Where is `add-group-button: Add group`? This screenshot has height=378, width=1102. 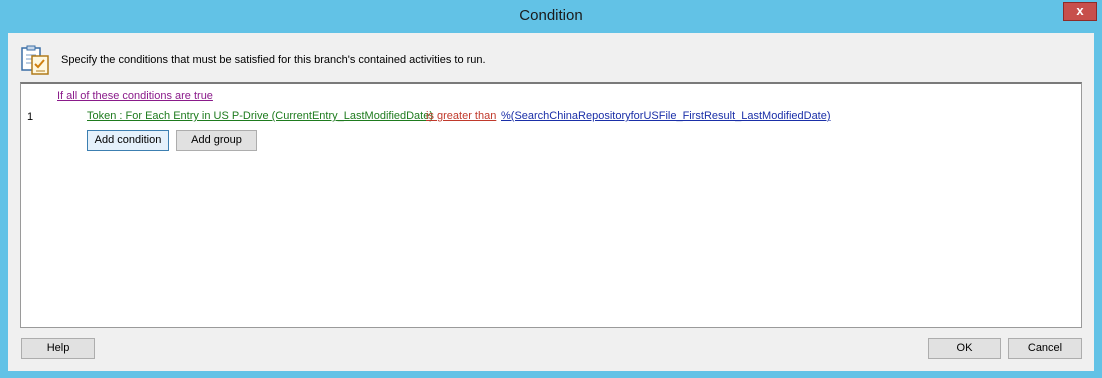 add-group-button: Add group is located at coordinates (216, 140).